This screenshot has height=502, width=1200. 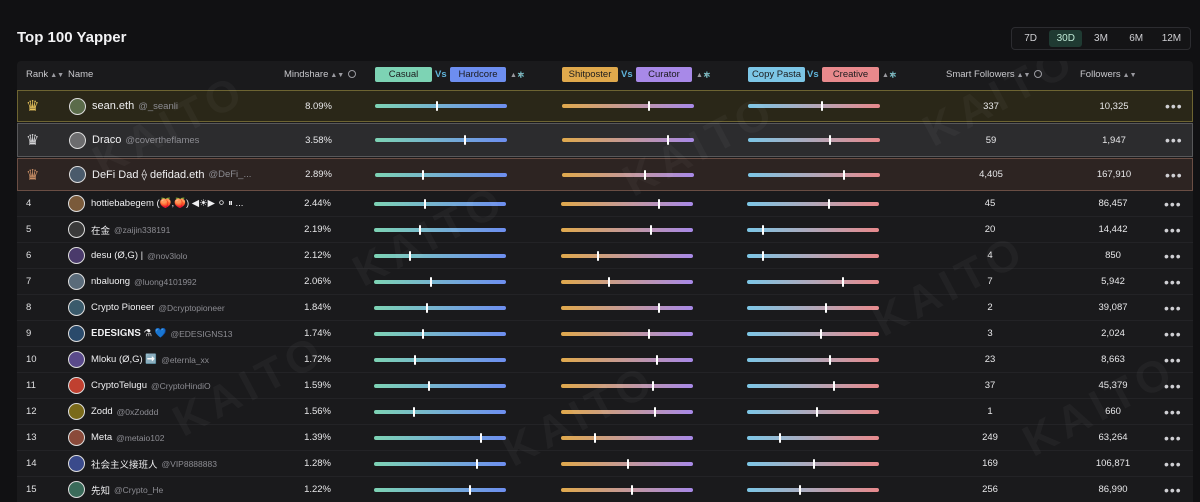 What do you see at coordinates (605, 334) in the screenshot?
I see `table-row: 9 𝐄𝐃𝐄𝐒𝐈𝐆𝐍𝐒 ⚗ 💙 @EDESIGNS13 1.74% 3 2,024 •••` at bounding box center [605, 334].